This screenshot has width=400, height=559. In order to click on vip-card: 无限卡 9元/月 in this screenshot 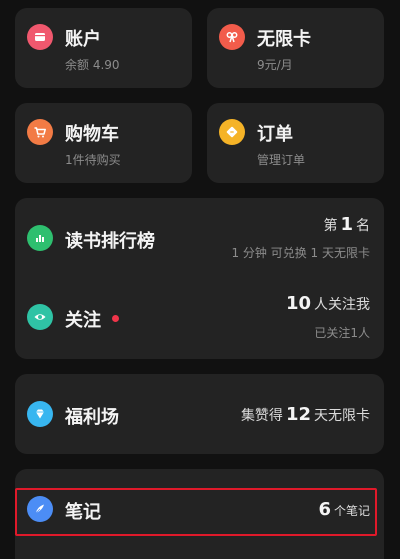, I will do `click(295, 48)`.